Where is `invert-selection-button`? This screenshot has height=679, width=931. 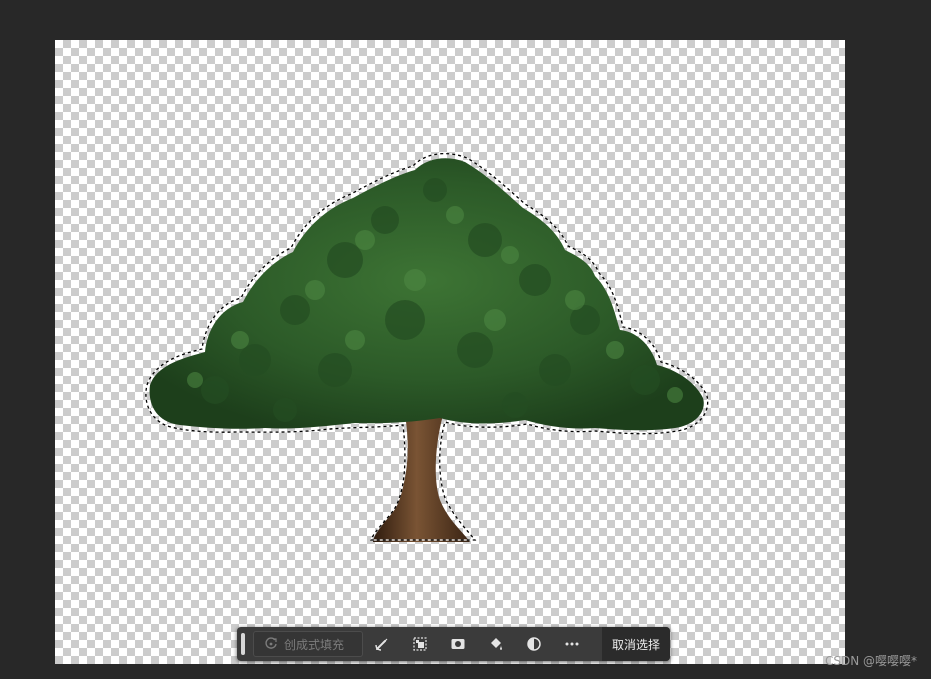 invert-selection-button is located at coordinates (420, 644).